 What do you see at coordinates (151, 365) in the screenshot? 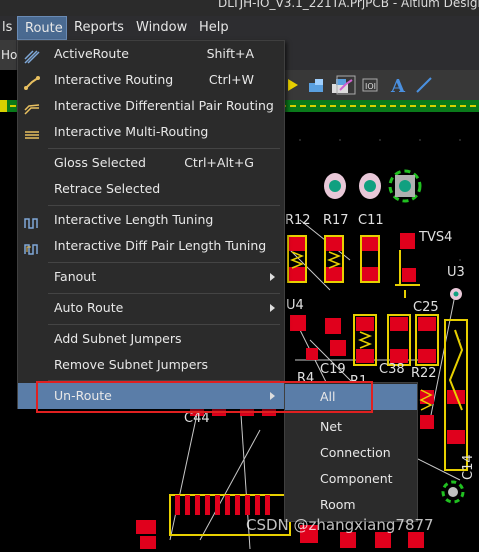
I see `menu-item-remove-subnet-jumpers: Remove Subnet Jumpers` at bounding box center [151, 365].